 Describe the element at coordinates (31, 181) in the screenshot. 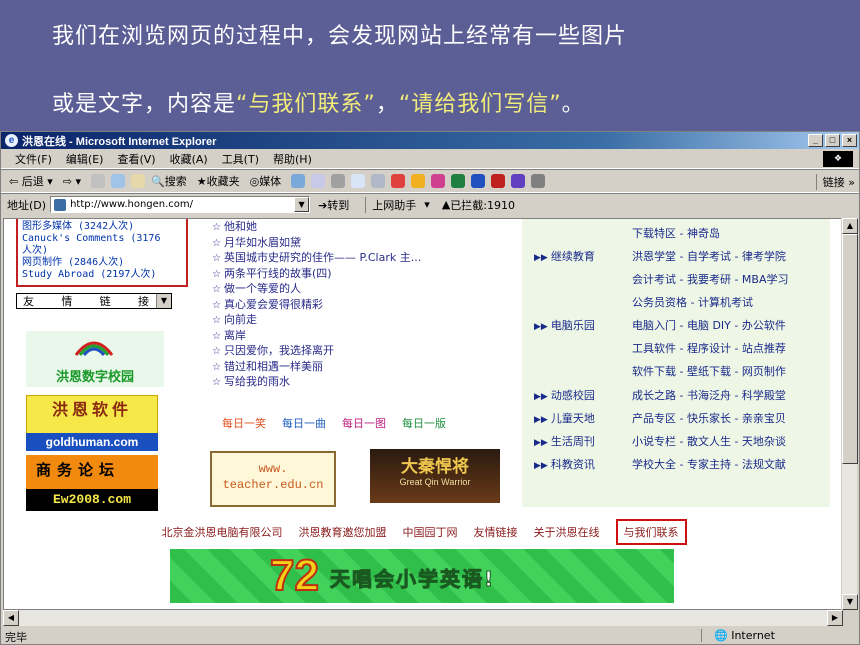

I see `back-button: ⇦ 后退 ▾` at that location.